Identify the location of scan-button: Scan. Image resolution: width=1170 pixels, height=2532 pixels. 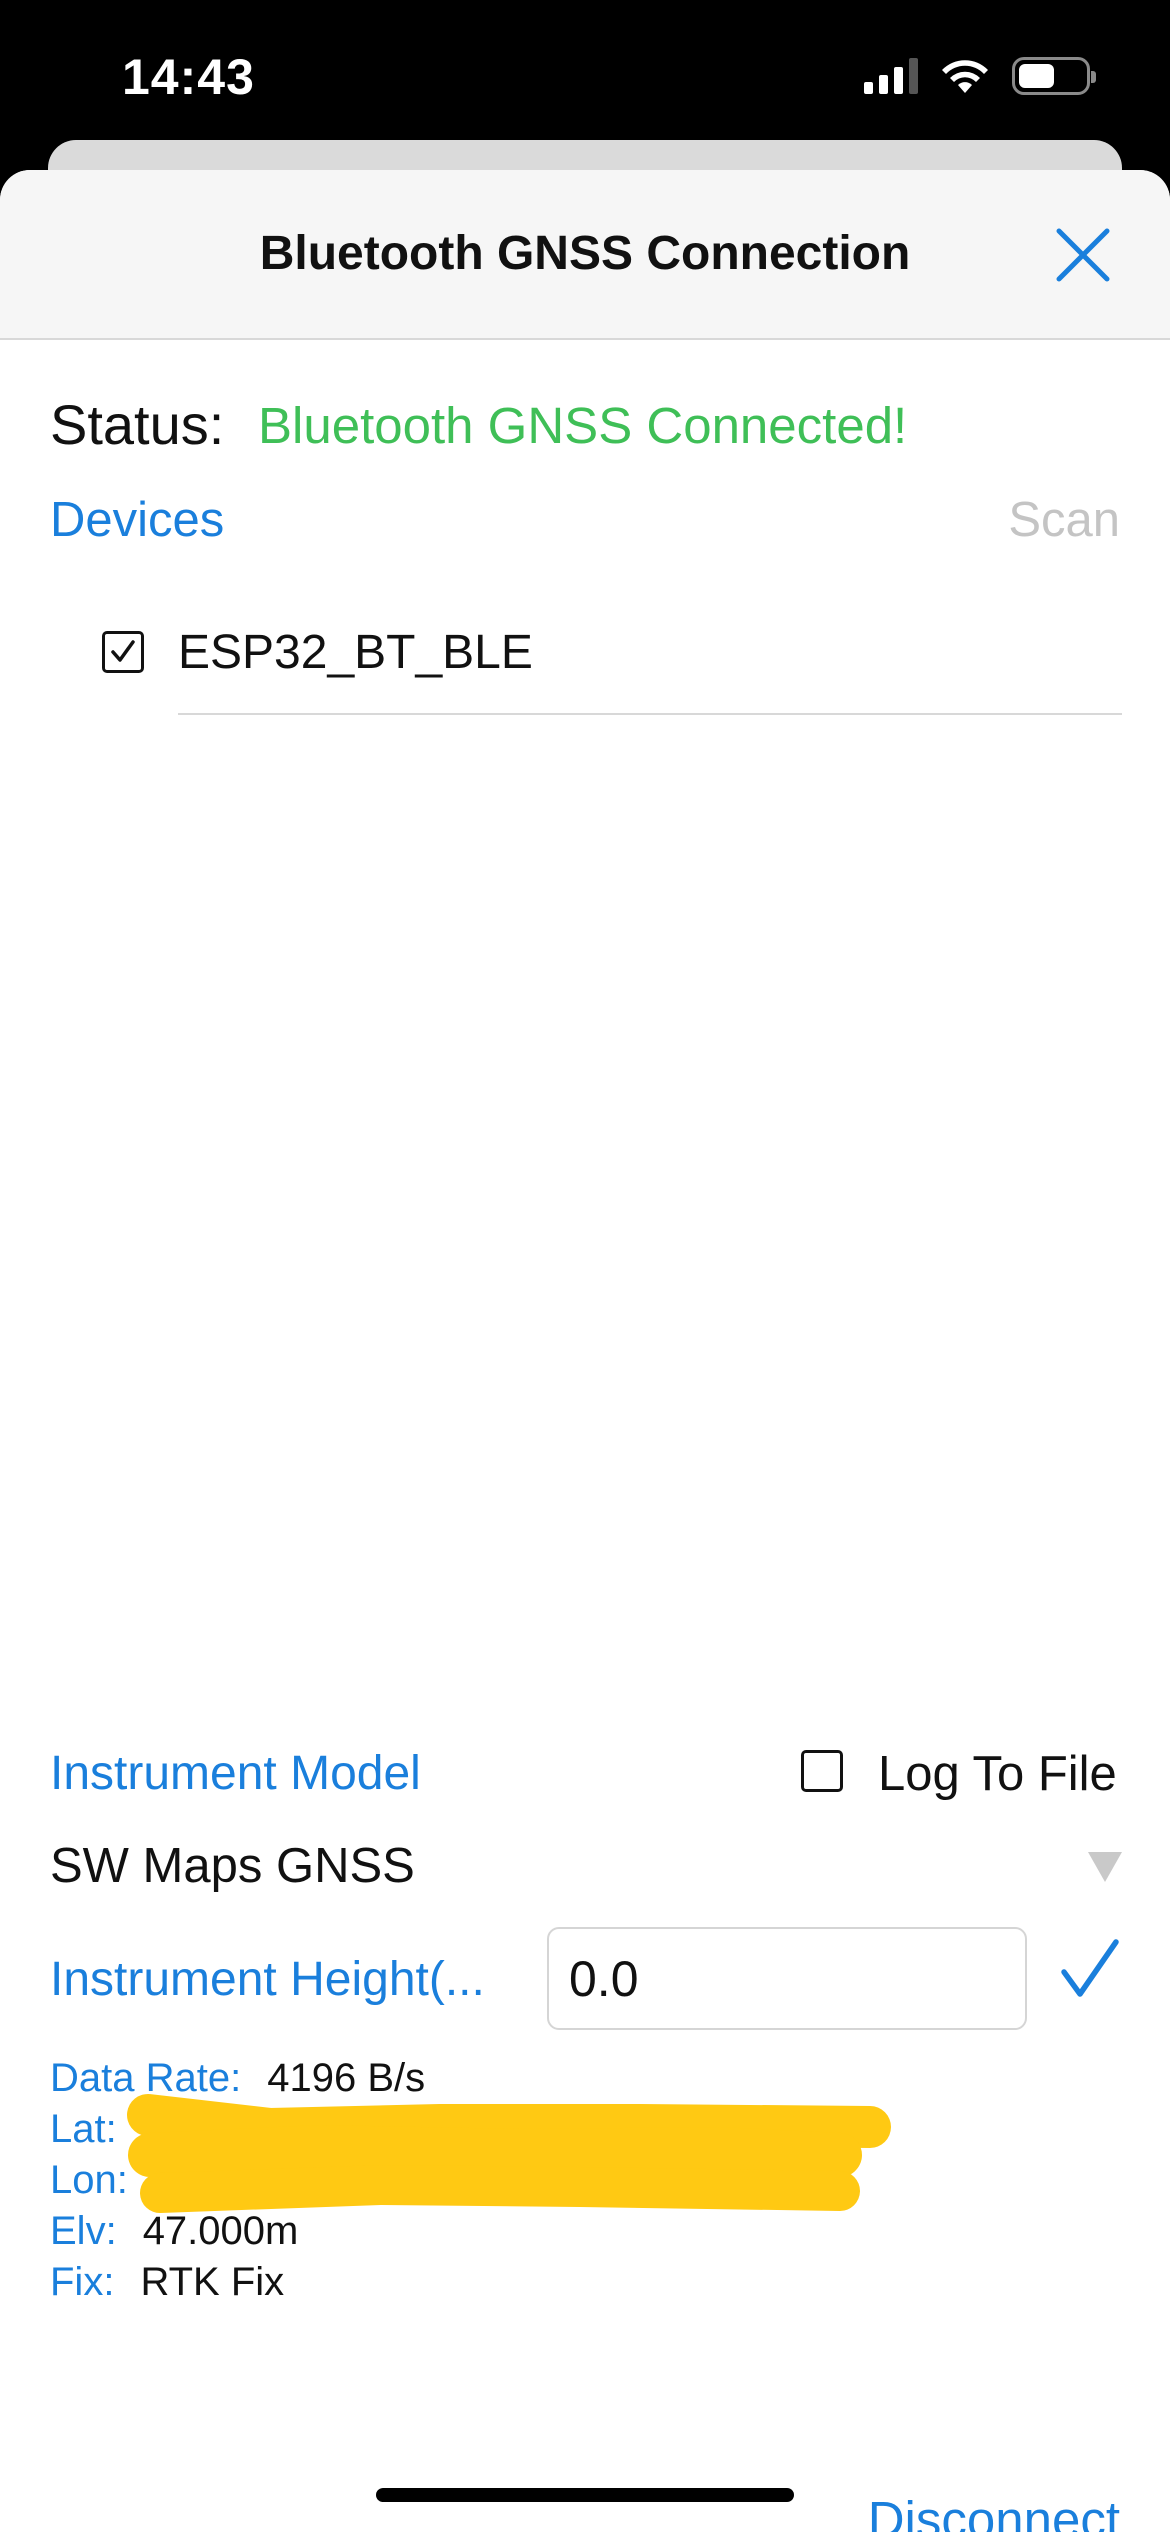
(1064, 520).